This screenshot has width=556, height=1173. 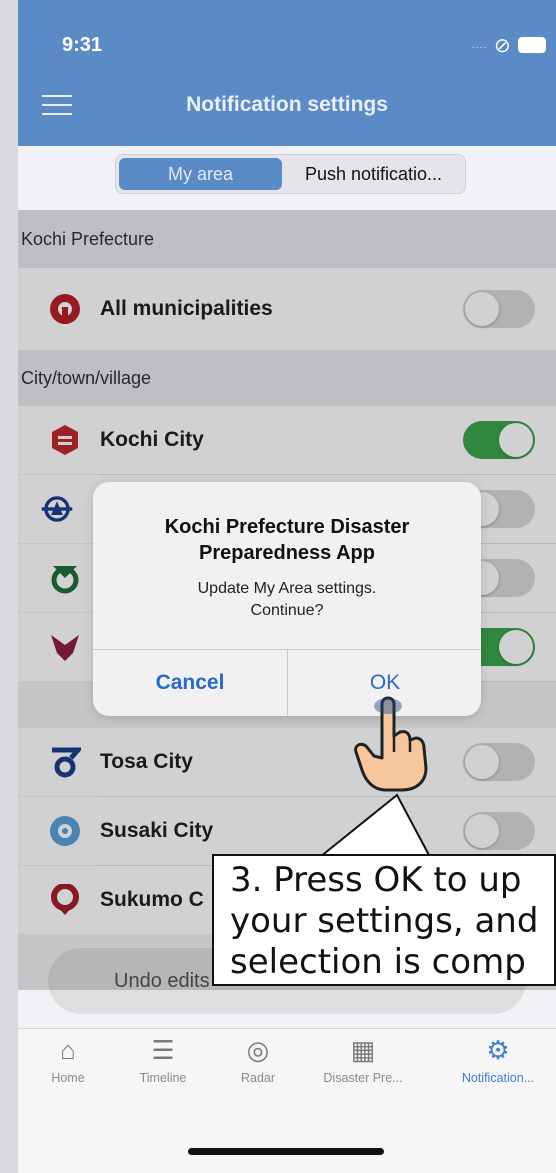 I want to click on status-bar: 9:31 .... ⊘, so click(x=287, y=44).